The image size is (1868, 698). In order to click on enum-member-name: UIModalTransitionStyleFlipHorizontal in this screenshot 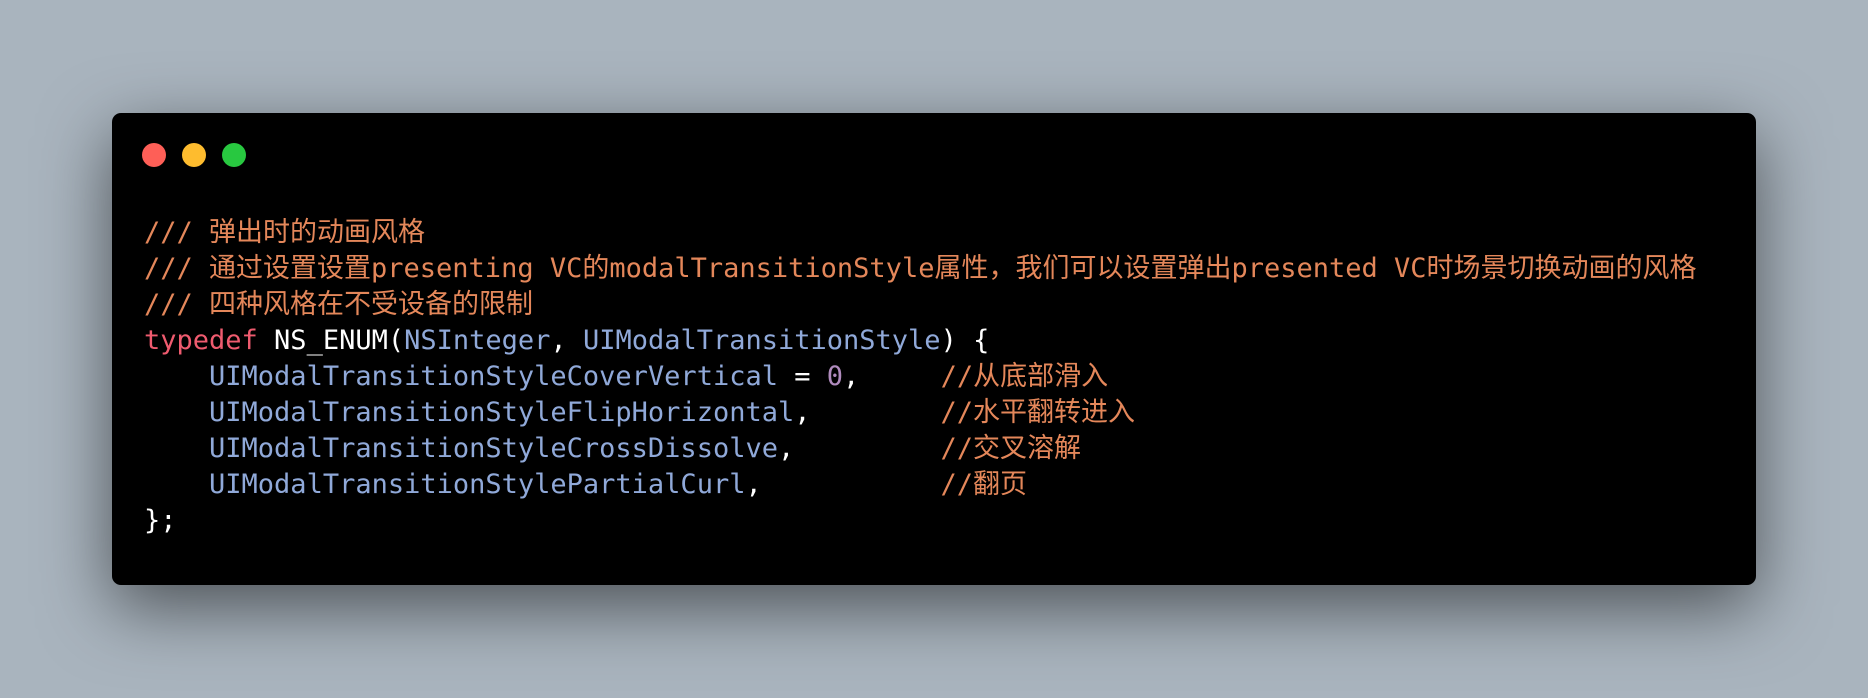, I will do `click(502, 412)`.